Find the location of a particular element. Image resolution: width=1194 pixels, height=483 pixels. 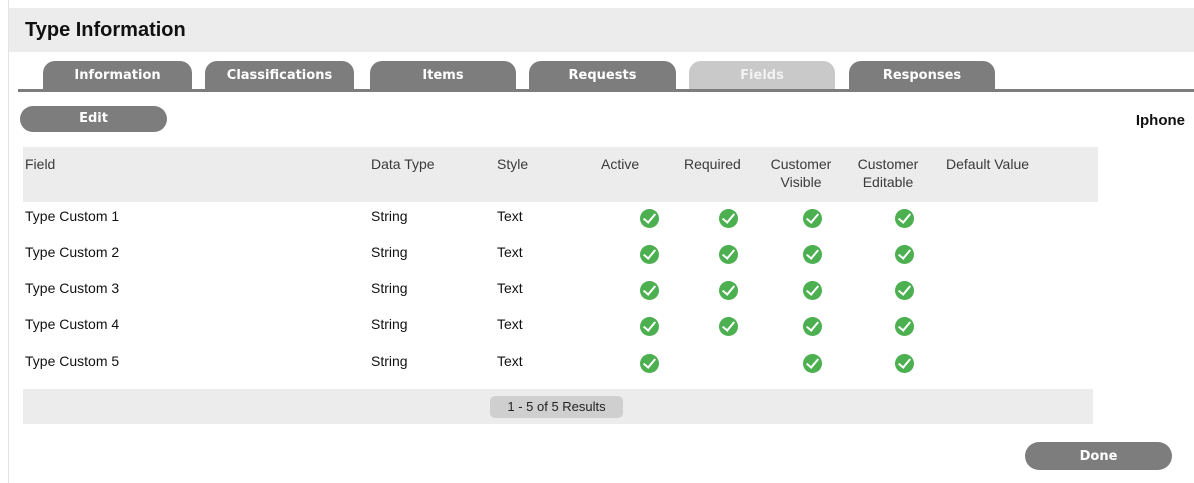

header-customer-visible-line2: Visible is located at coordinates (801, 182).